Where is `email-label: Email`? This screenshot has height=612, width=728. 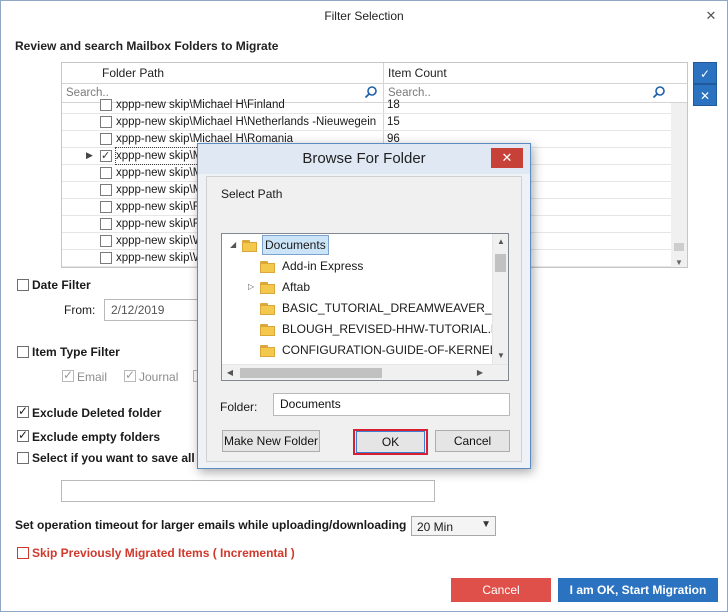
email-label: Email is located at coordinates (92, 377).